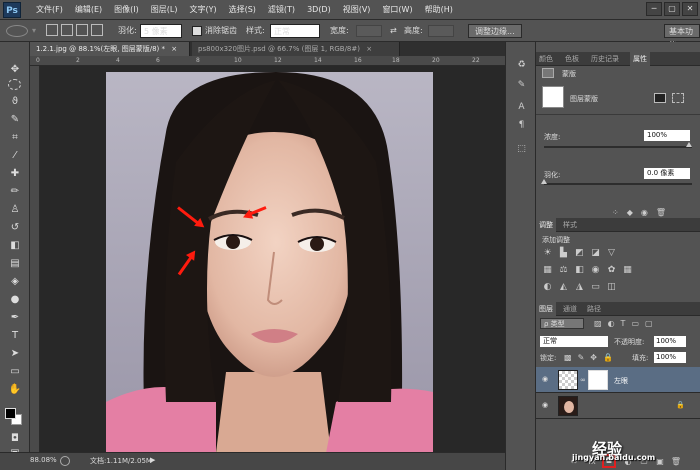 Image resolution: width=700 pixels, height=470 pixels. What do you see at coordinates (618, 406) in the screenshot?
I see `layer-row: ◉ 🔒` at bounding box center [618, 406].